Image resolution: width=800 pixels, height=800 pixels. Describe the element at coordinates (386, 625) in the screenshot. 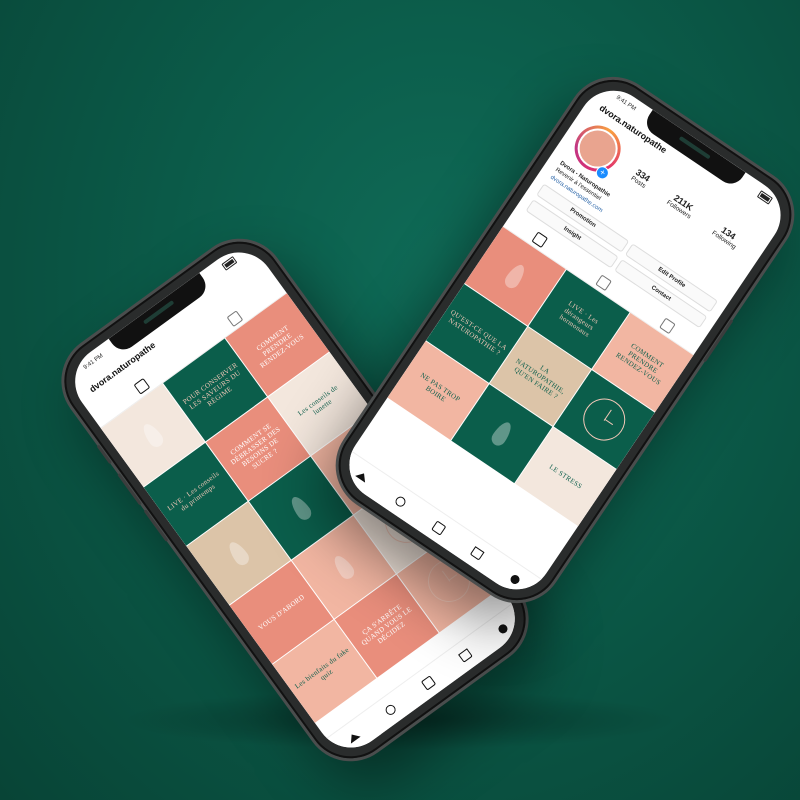

I see `post-caption: ÇA S'ARRÊTE QUAND VOUS LE DÉCIDEZ` at that location.